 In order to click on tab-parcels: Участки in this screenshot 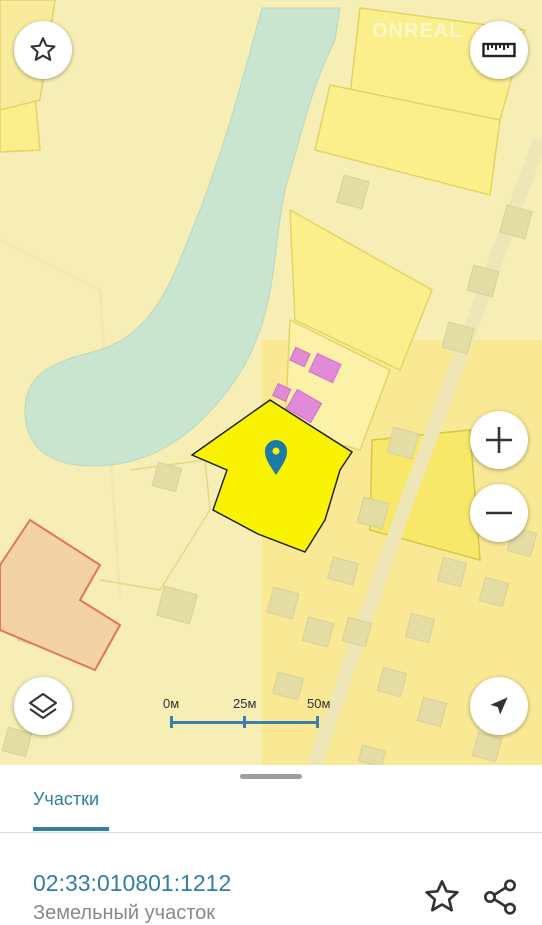, I will do `click(66, 799)`.